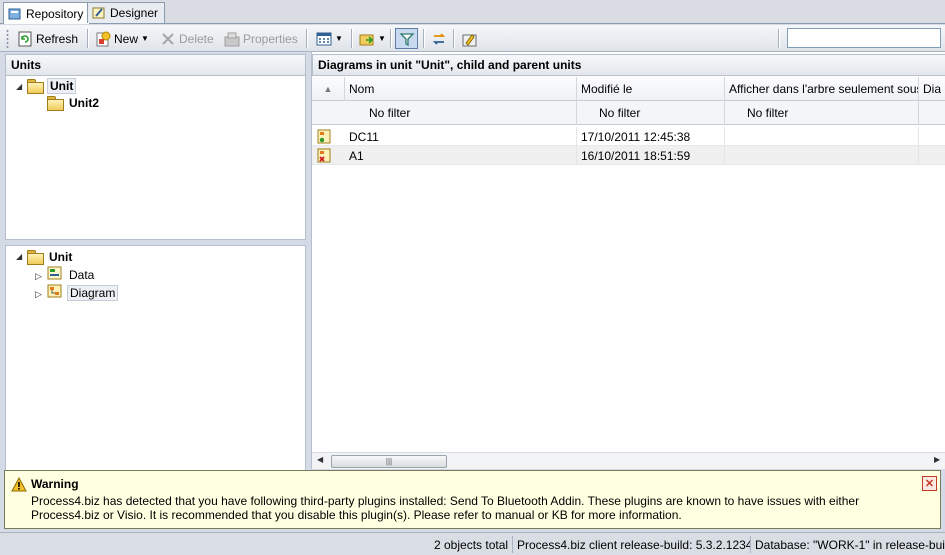 Image resolution: width=945 pixels, height=555 pixels. What do you see at coordinates (168, 39) in the screenshot?
I see `delete-icon` at bounding box center [168, 39].